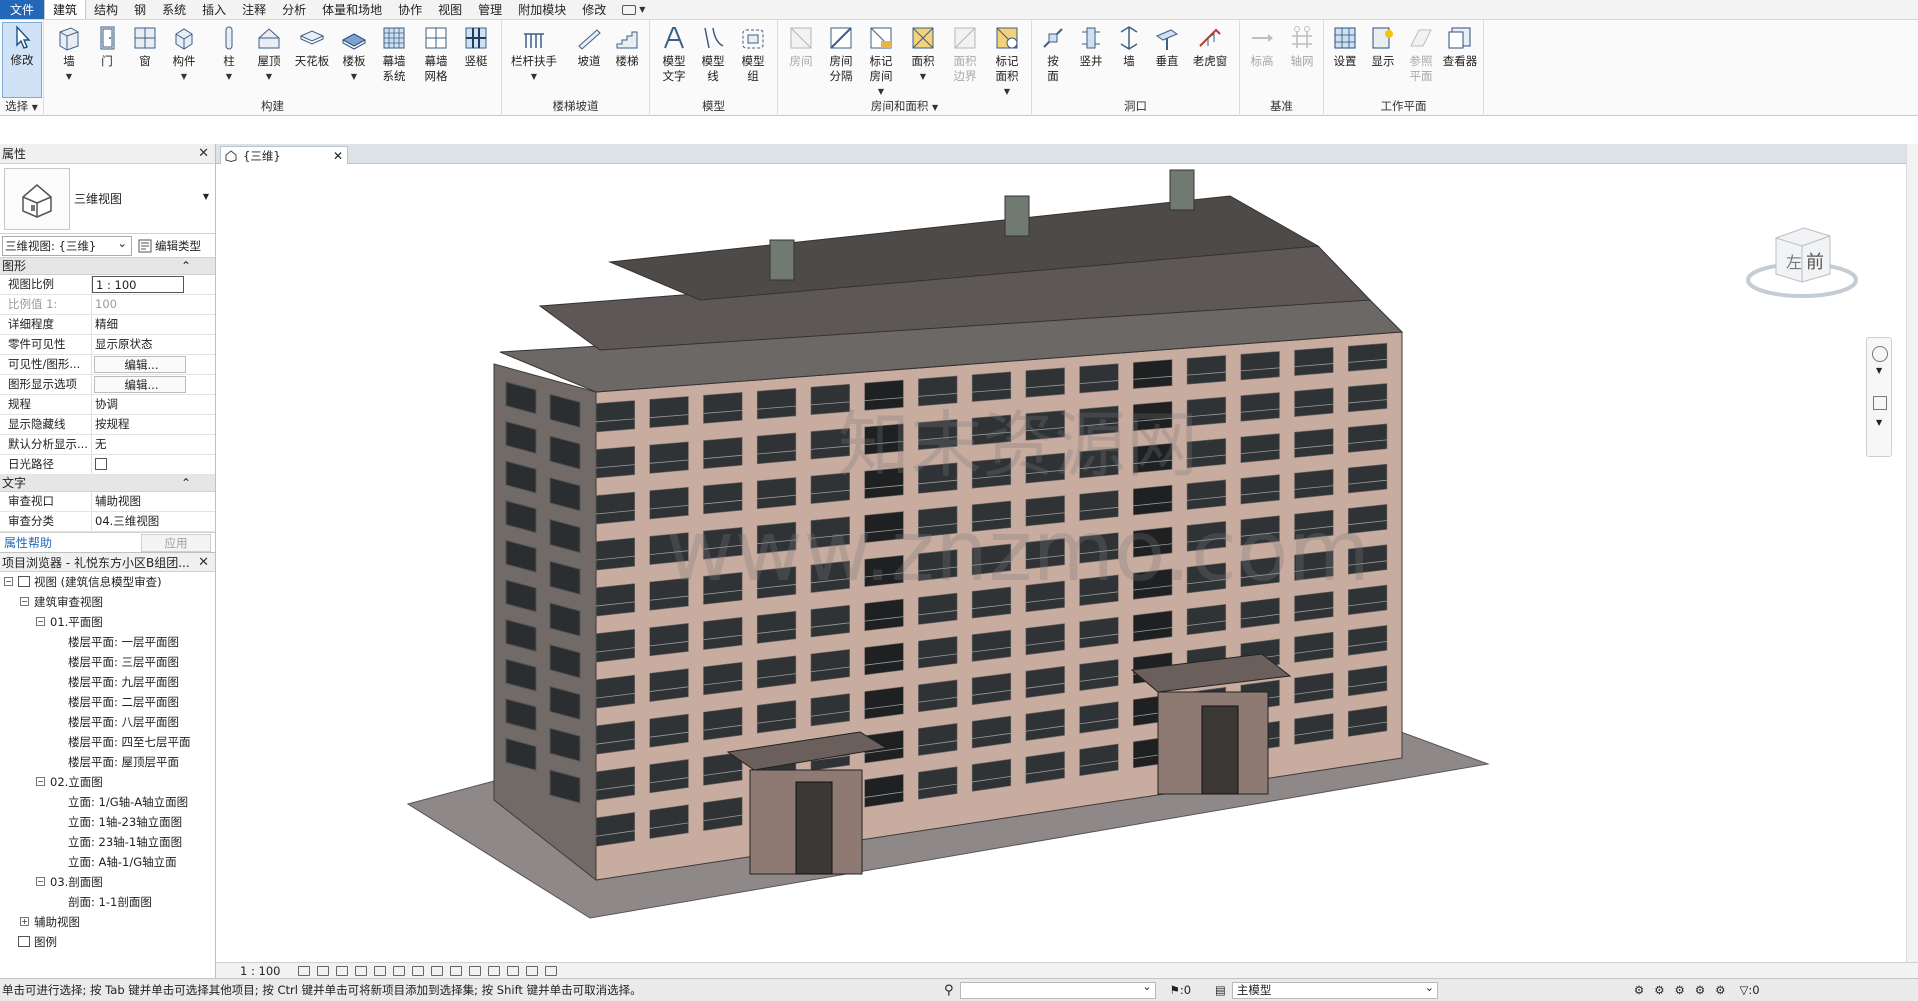 This screenshot has height=1001, width=1918. I want to click on tab-addins: 附加模块, so click(542, 9).